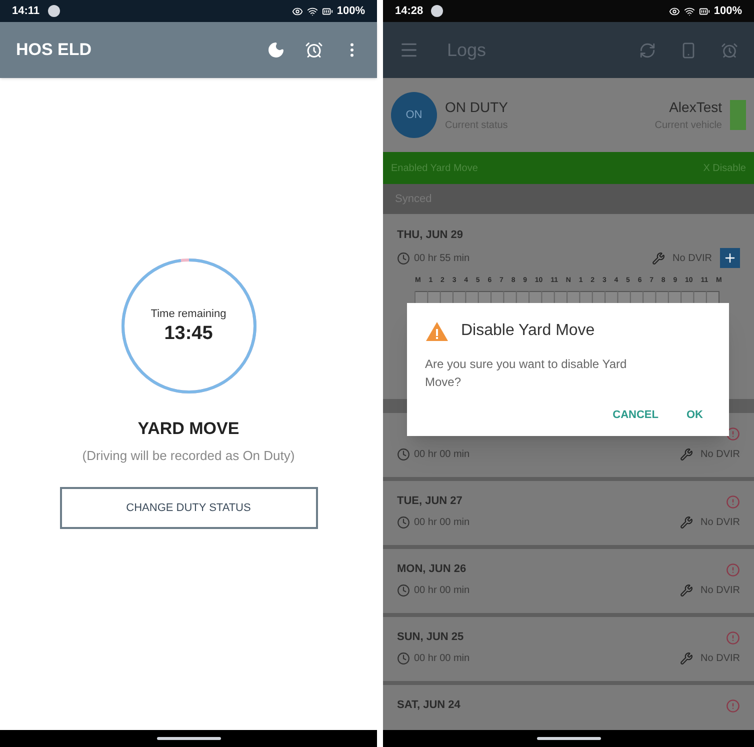  Describe the element at coordinates (431, 570) in the screenshot. I see `log-date: MON, JUN 26` at that location.